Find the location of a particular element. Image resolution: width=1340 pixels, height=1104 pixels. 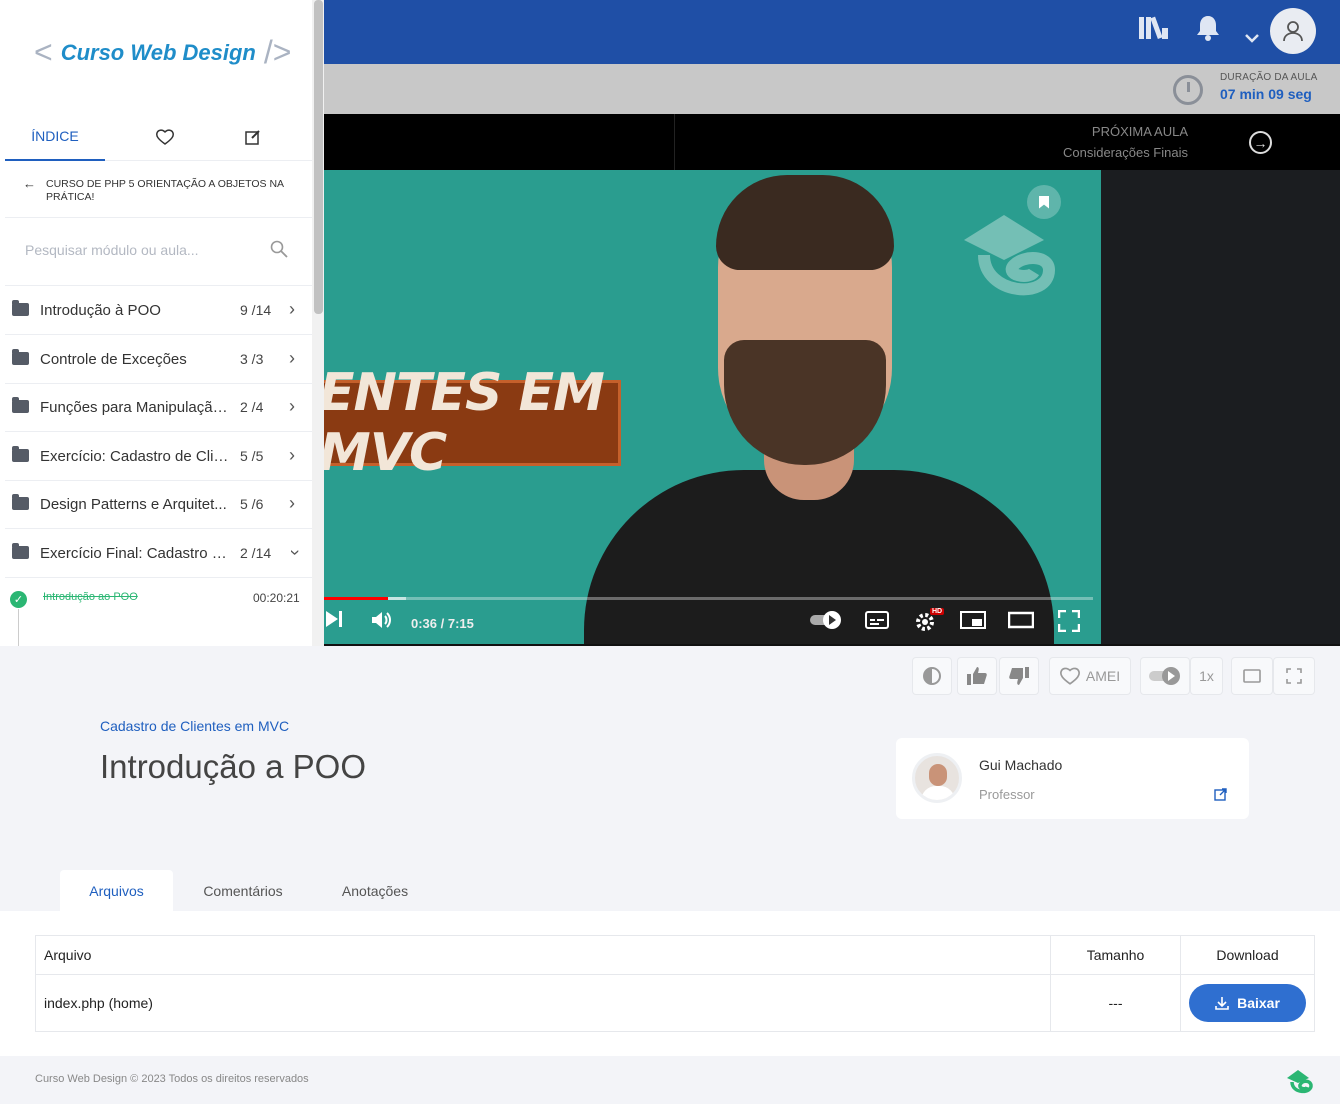

module-item: Design Patterns e Arquitet... 5 /6 › is located at coordinates (158, 504).